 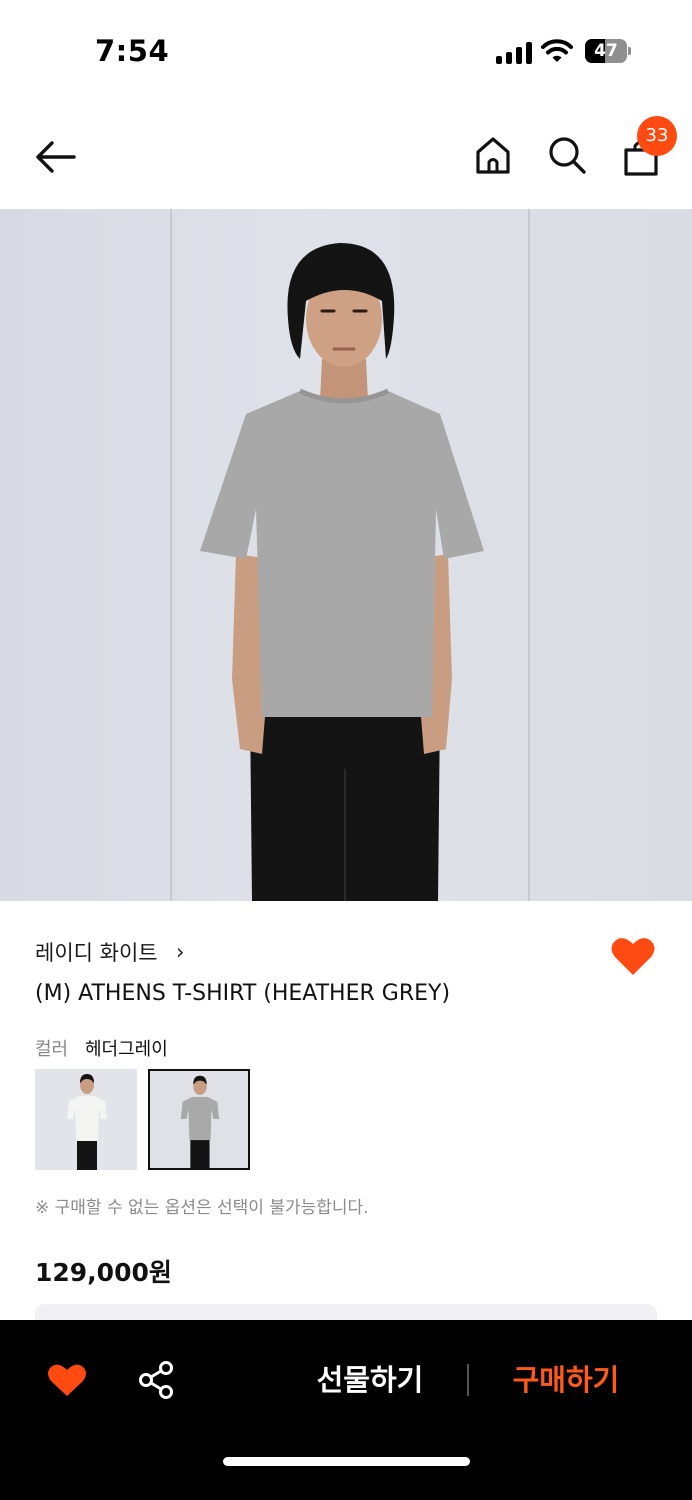 I want to click on price: 129,000원, so click(x=103, y=1272).